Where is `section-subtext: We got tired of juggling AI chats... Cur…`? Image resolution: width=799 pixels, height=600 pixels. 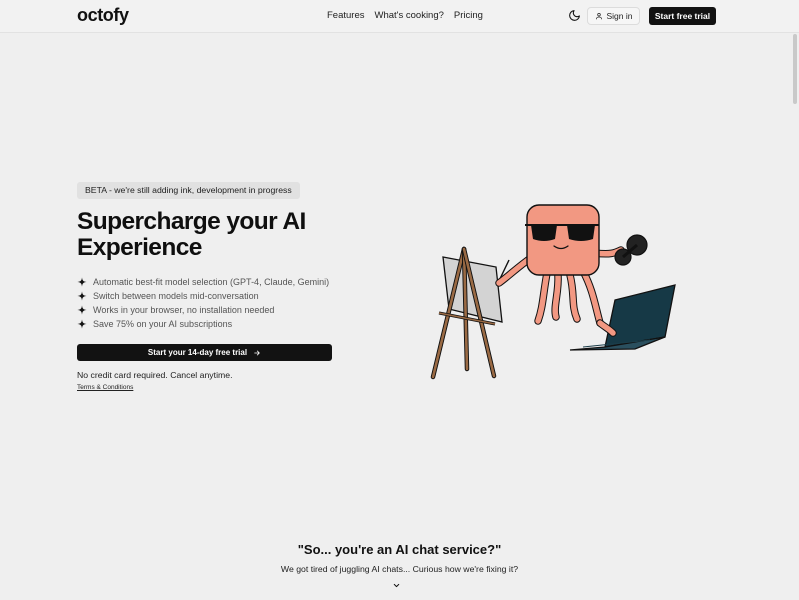 section-subtext: We got tired of juggling AI chats... Cur… is located at coordinates (399, 569).